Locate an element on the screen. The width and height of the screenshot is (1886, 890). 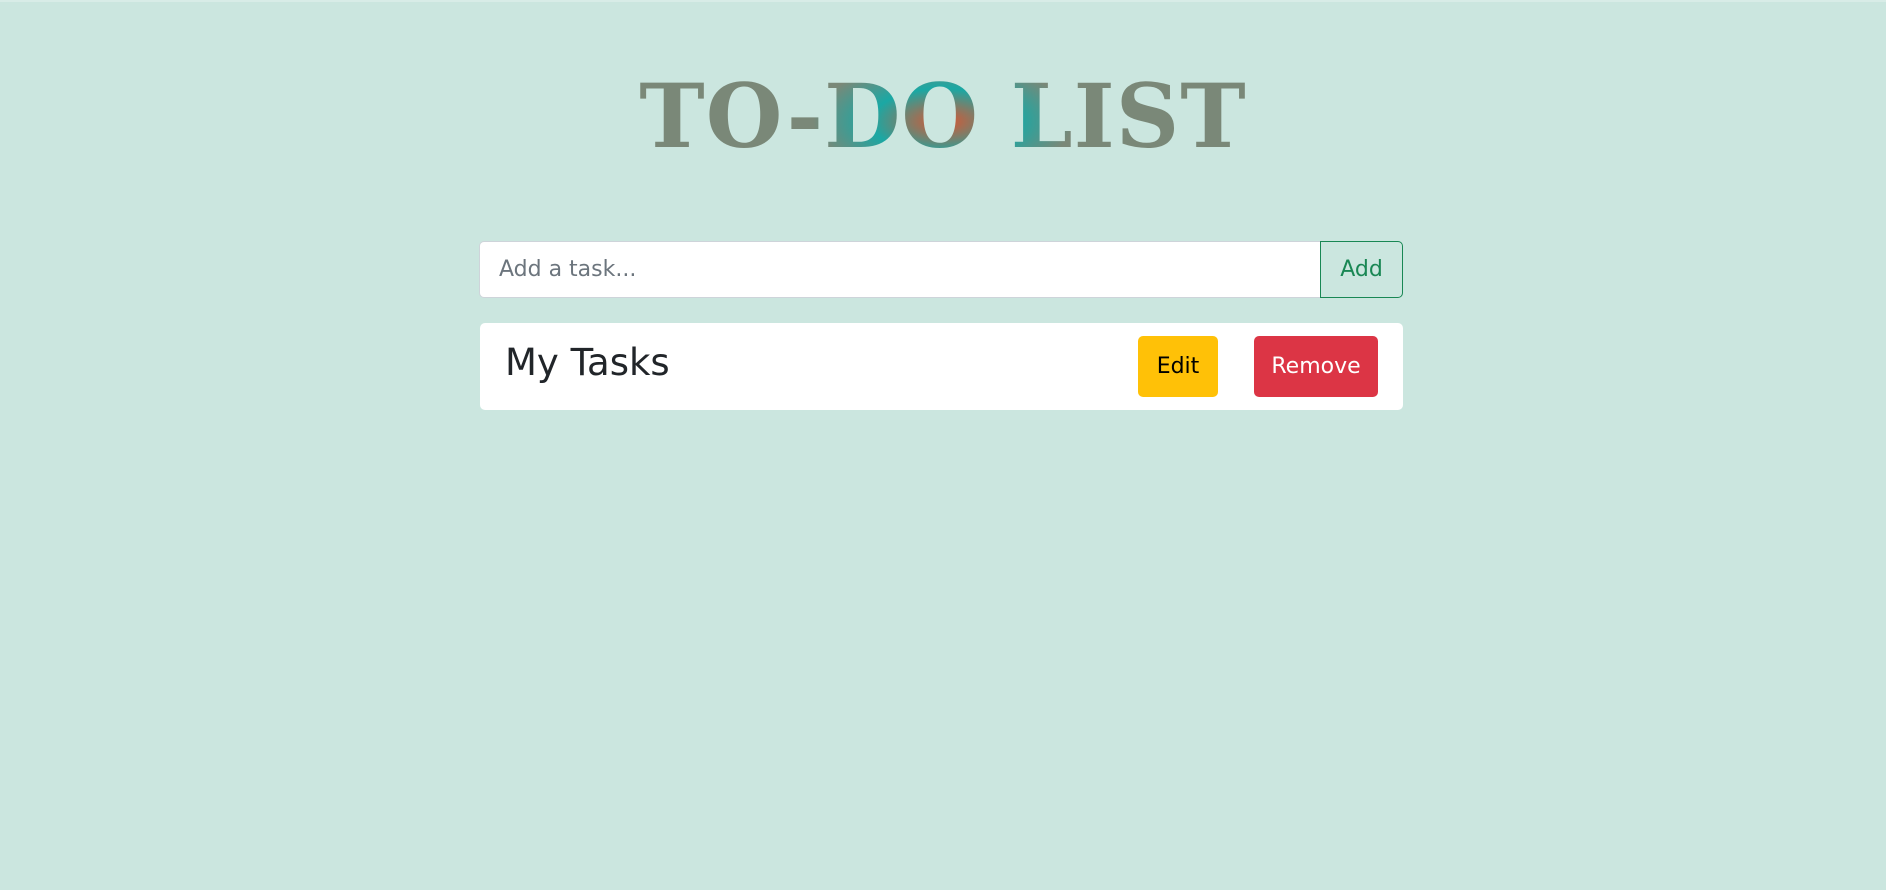
page-title: TO-DO LIST is located at coordinates (943, 116).